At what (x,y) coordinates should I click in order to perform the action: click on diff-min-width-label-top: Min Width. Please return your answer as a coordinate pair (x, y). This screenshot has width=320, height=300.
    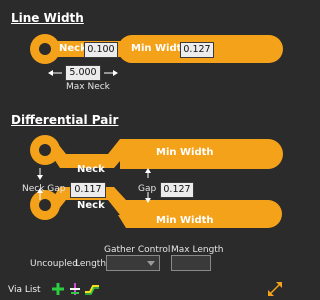
    Looking at the image, I should click on (185, 152).